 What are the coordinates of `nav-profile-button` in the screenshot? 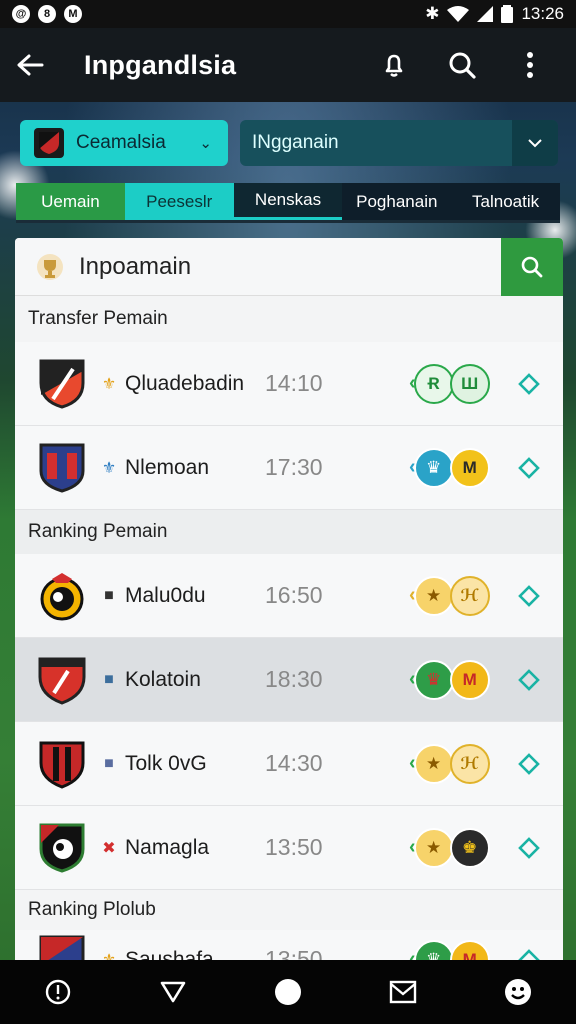 It's located at (518, 992).